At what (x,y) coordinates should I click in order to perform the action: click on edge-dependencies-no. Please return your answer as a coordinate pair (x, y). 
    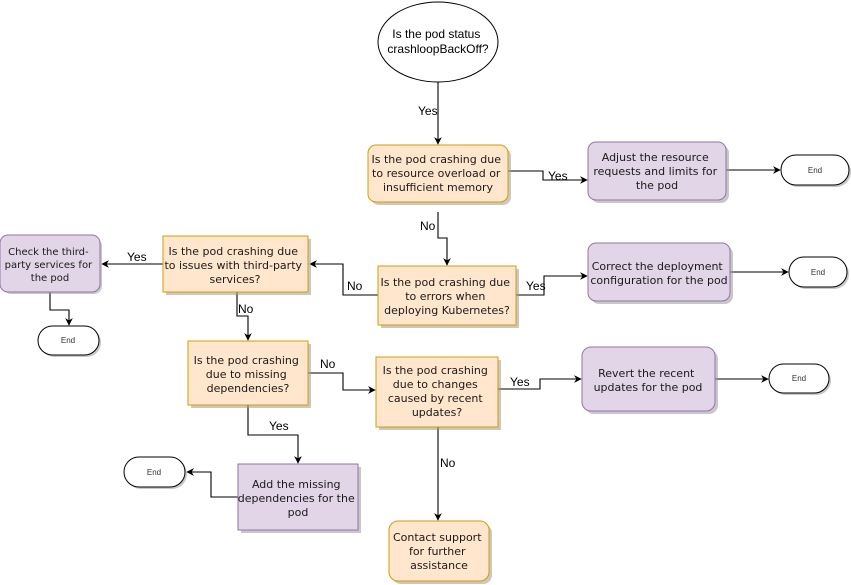
    Looking at the image, I should click on (342, 383).